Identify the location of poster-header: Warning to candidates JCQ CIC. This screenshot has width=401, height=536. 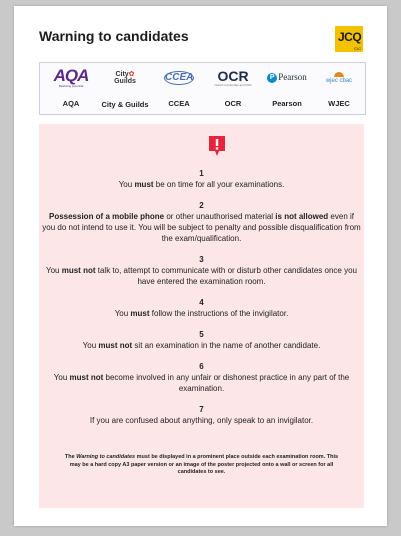
(201, 41).